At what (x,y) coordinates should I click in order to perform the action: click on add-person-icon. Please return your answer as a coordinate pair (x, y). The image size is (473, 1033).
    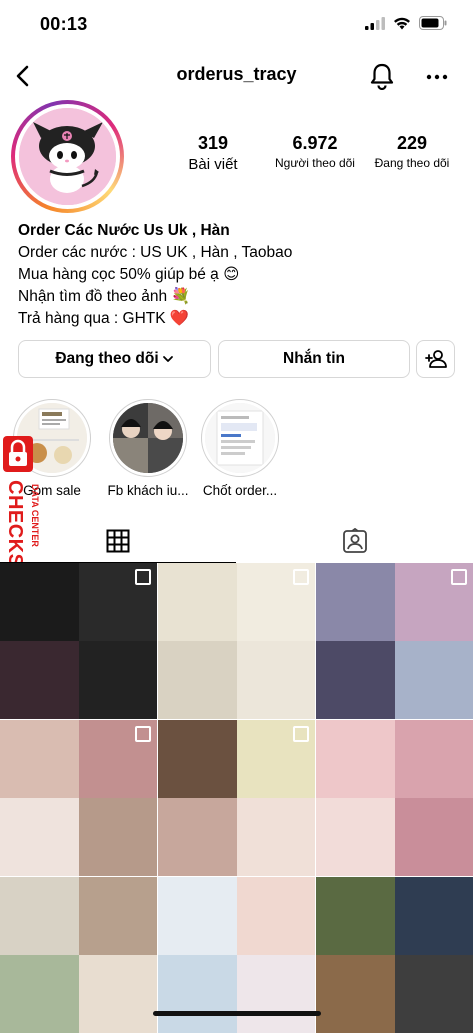
    Looking at the image, I should click on (436, 359).